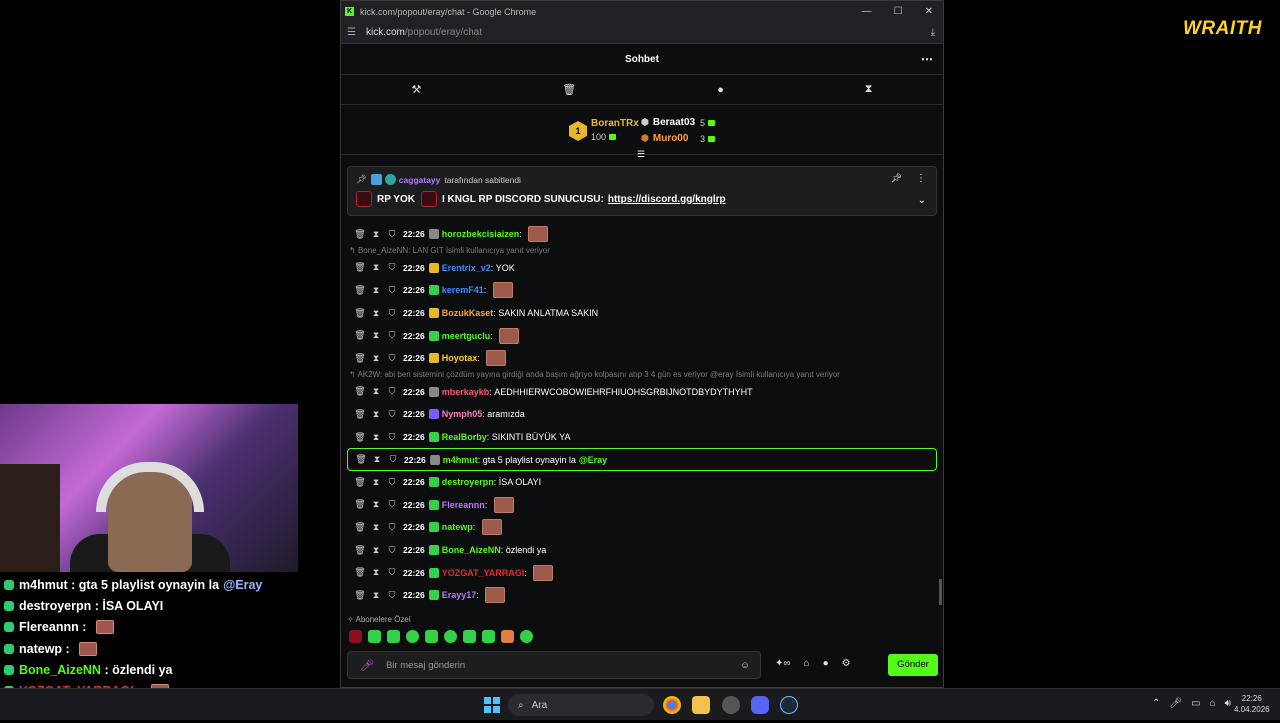 Image resolution: width=1280 pixels, height=723 pixels. What do you see at coordinates (581, 705) in the screenshot?
I see `taskbar-search: ⌕ Ara` at bounding box center [581, 705].